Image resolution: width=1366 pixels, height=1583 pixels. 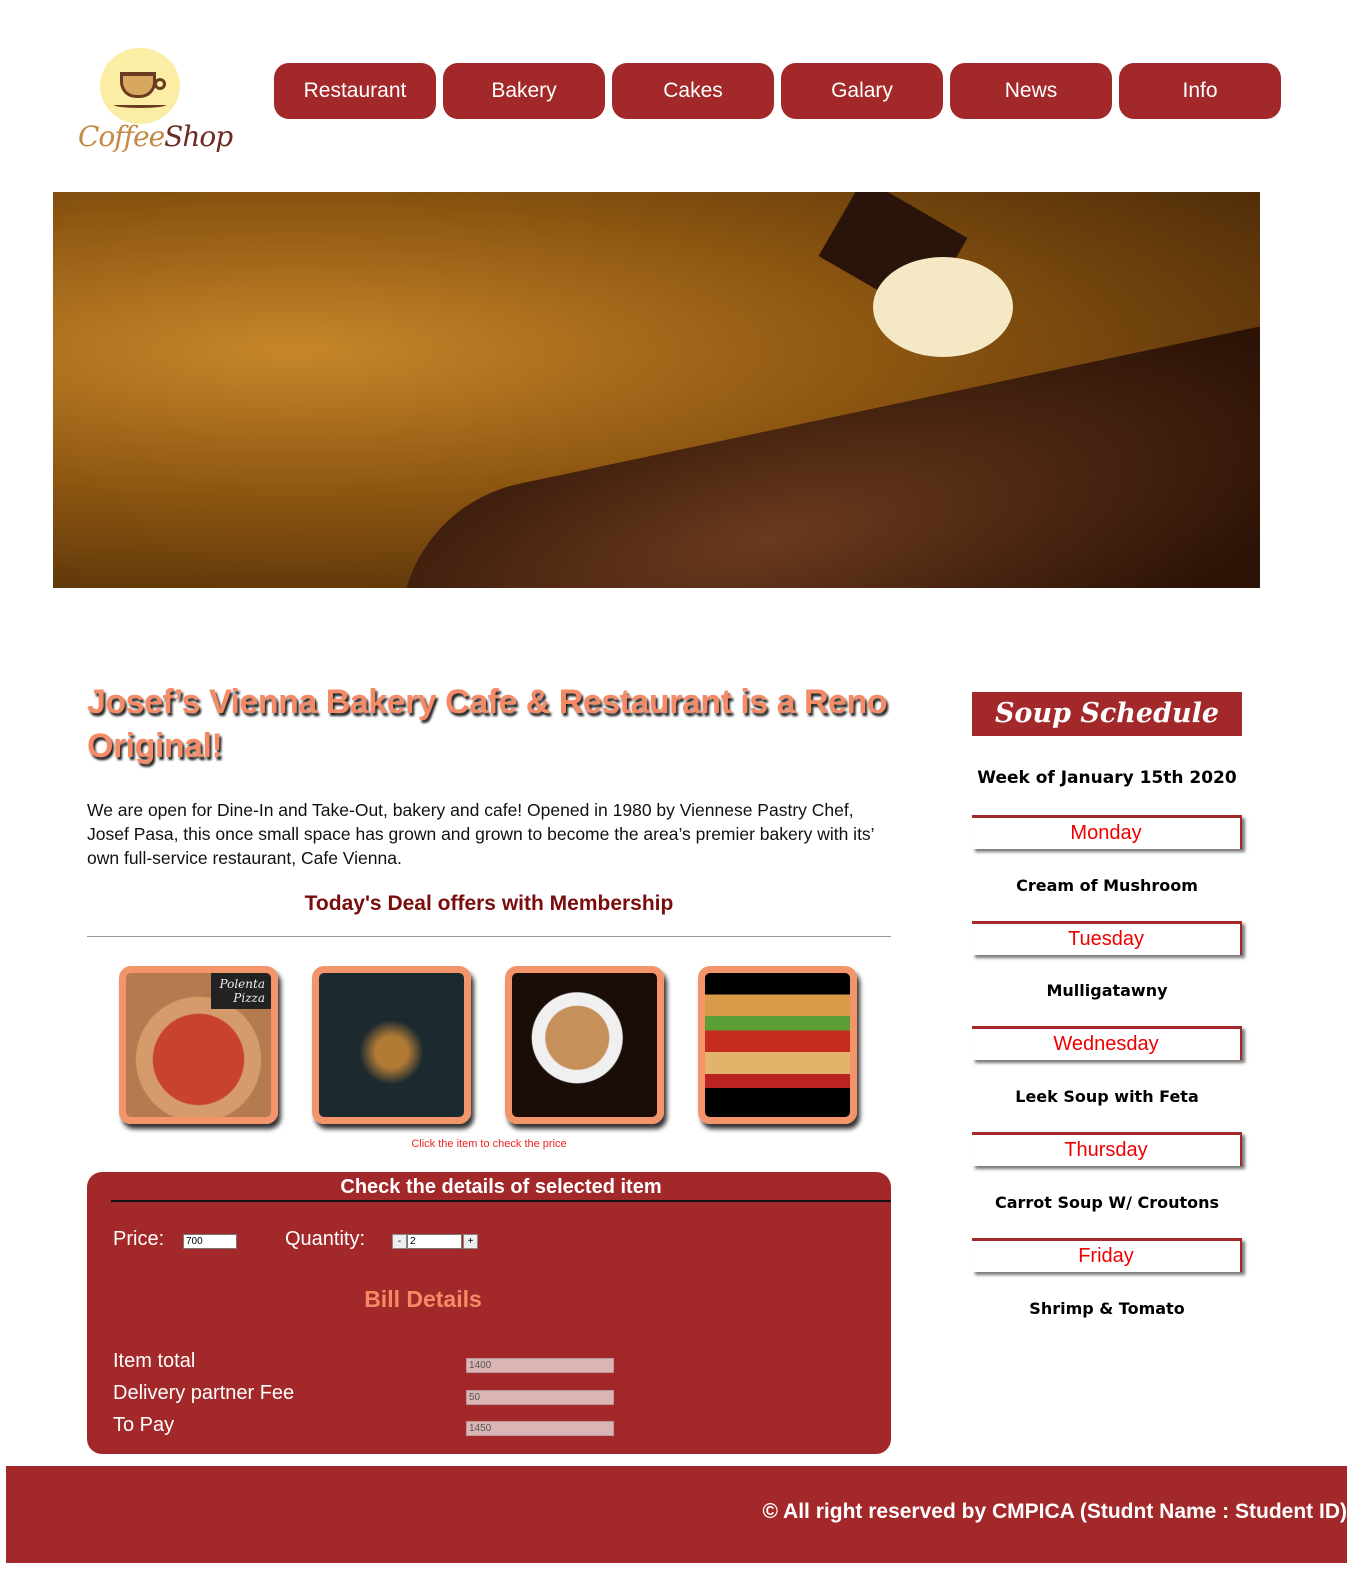 I want to click on item-polenta-pizza: Polenta Pizza, so click(x=198, y=1045).